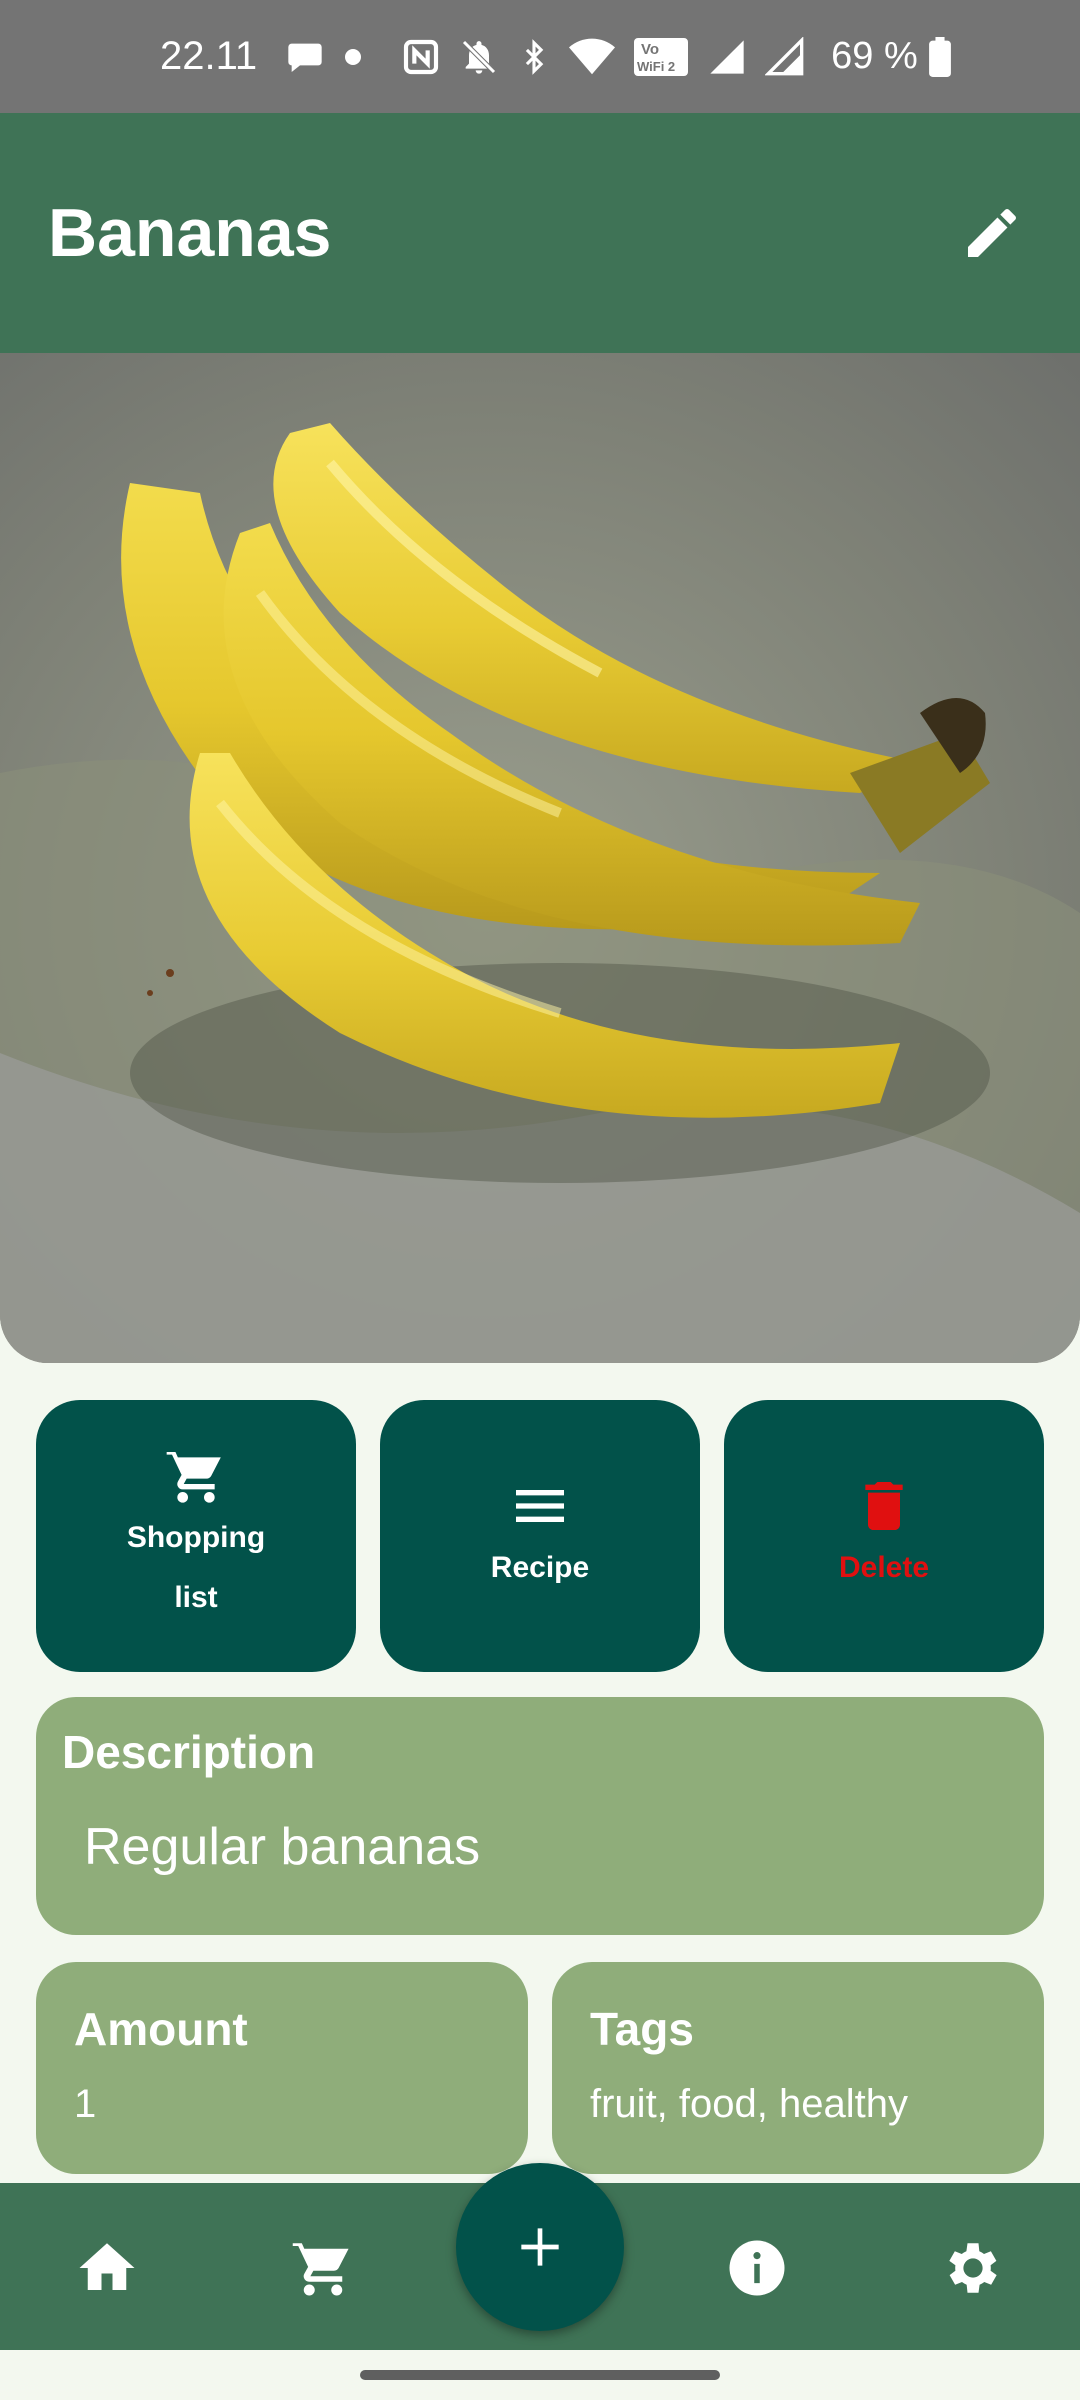  Describe the element at coordinates (884, 1536) in the screenshot. I see `delete-button: Delete` at that location.